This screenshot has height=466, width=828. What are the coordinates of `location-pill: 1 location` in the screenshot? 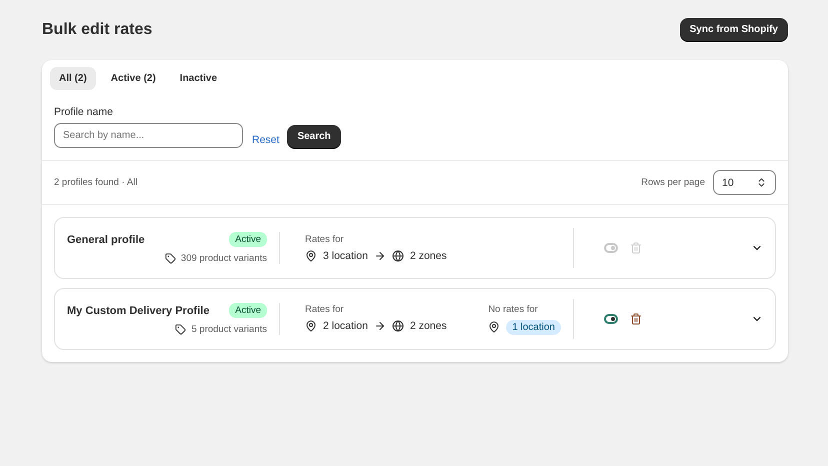 It's located at (533, 327).